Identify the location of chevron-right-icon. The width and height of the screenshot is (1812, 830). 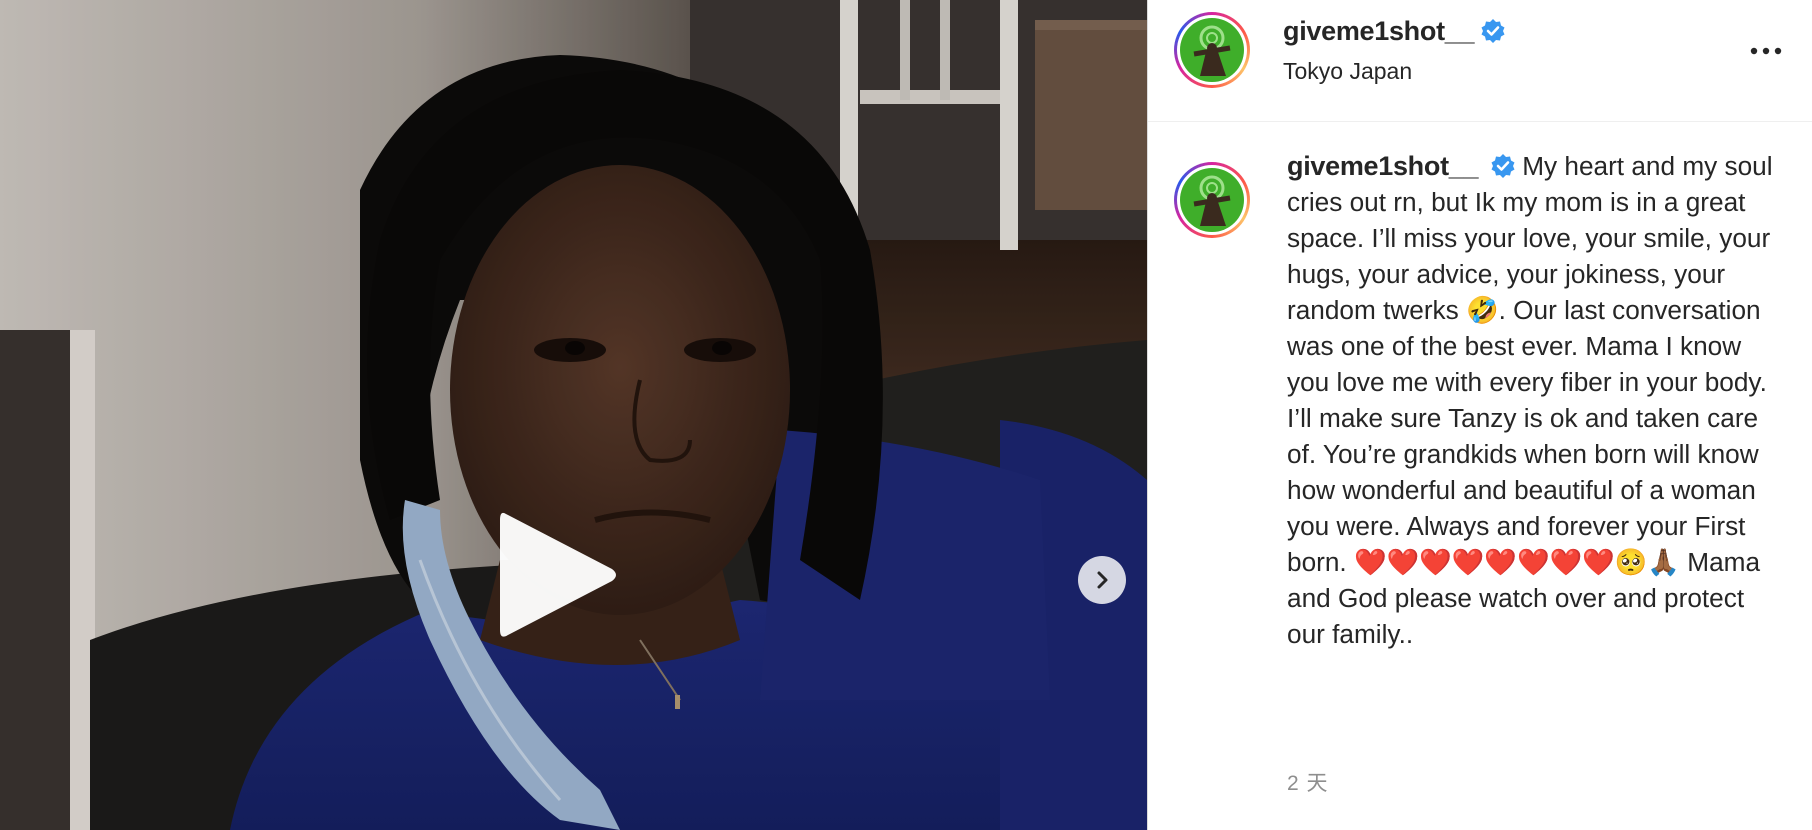
(1102, 580).